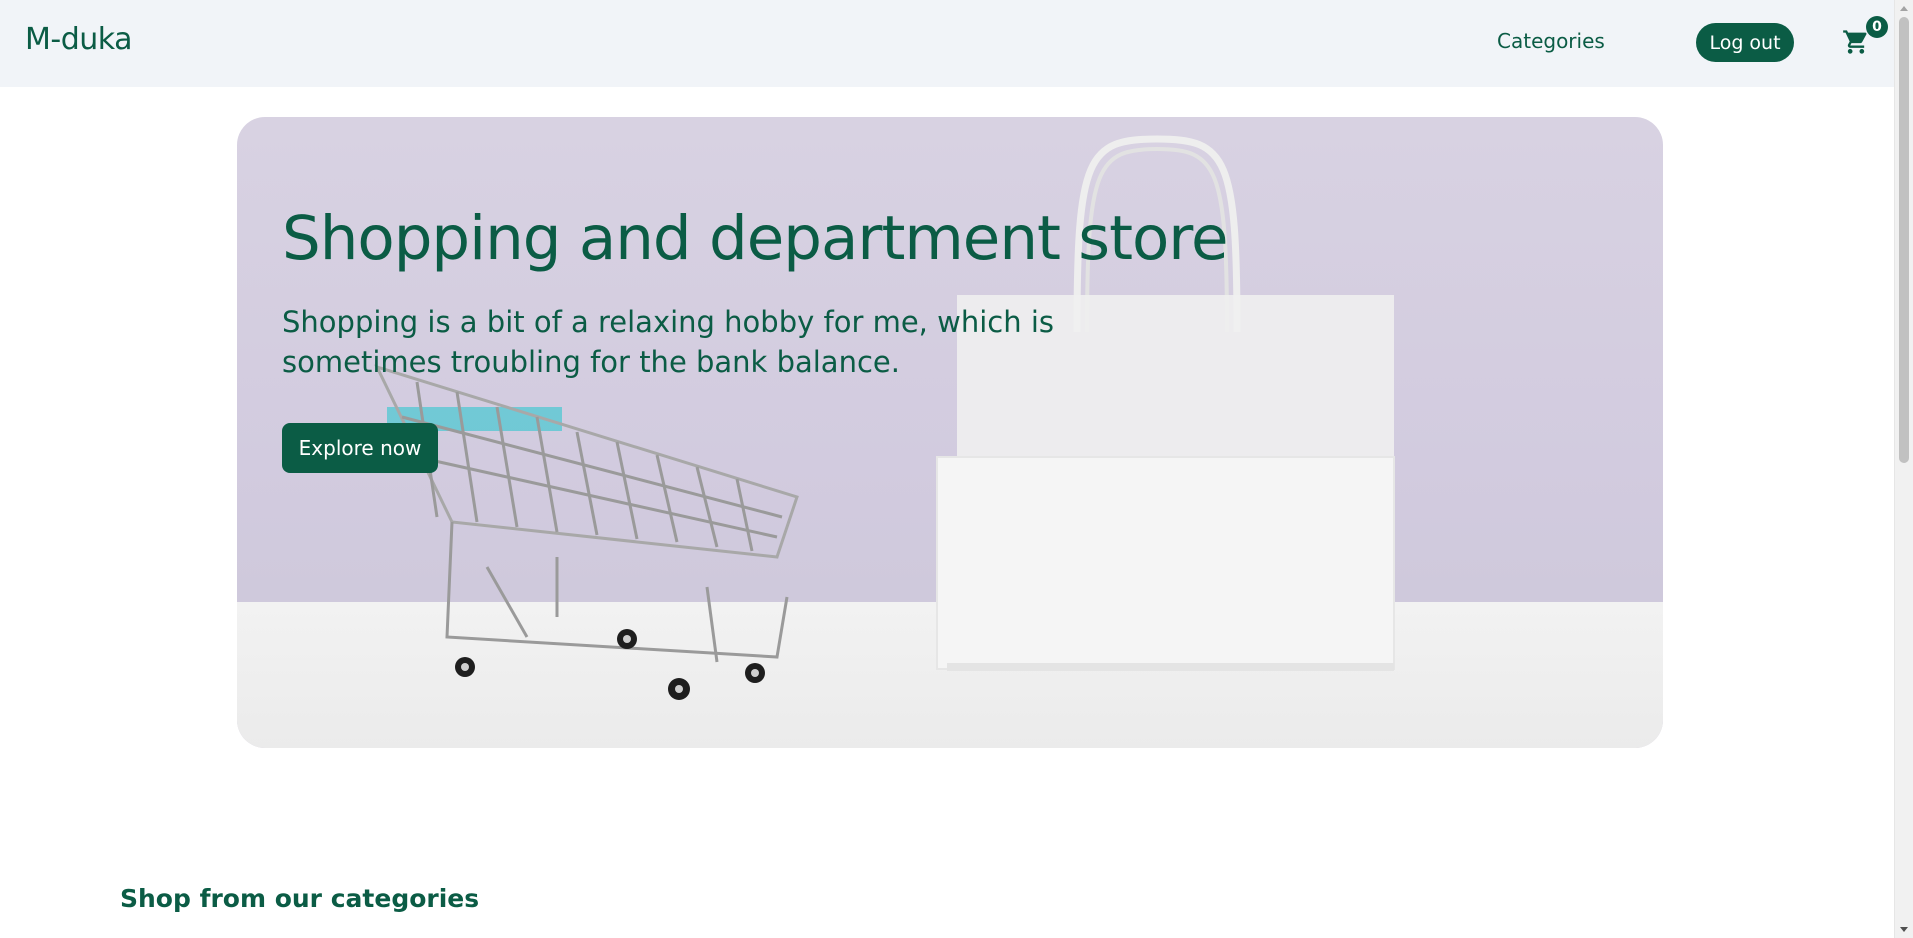 The image size is (1913, 938). I want to click on cart-count-badge: 0, so click(1877, 27).